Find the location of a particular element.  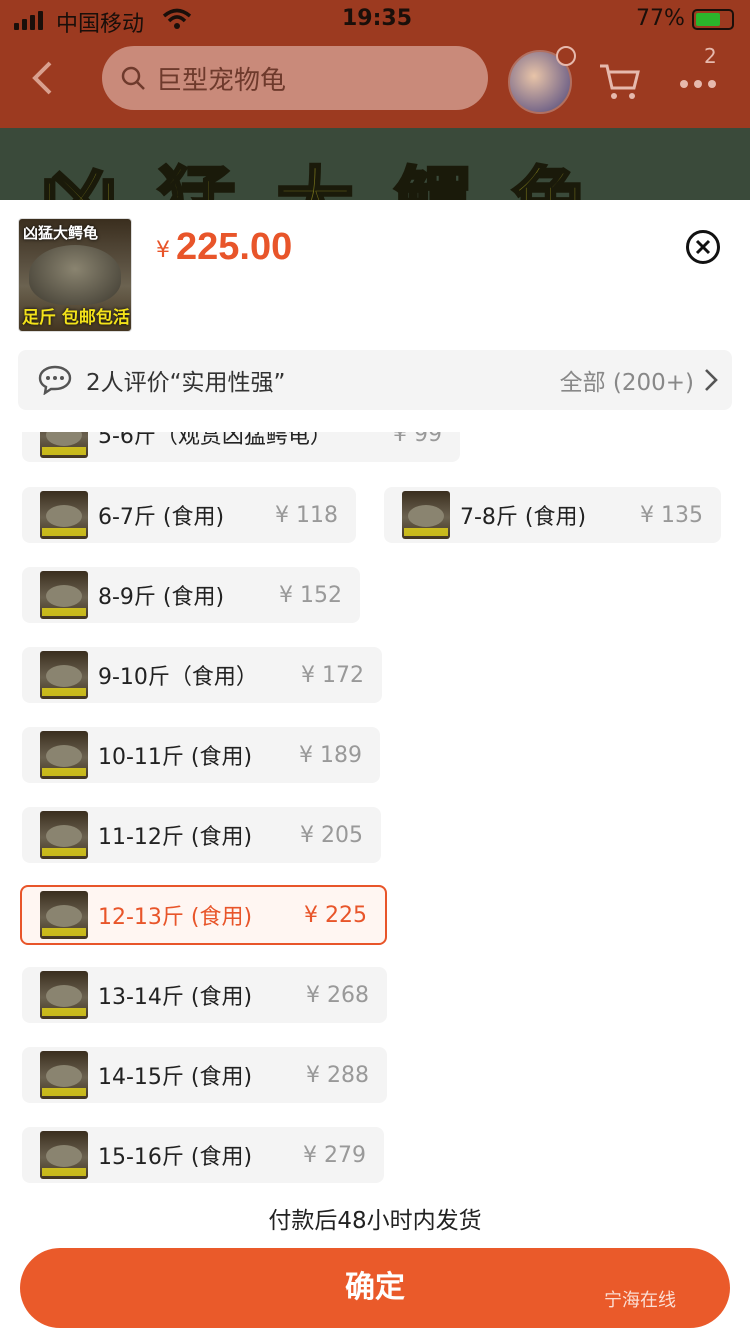

sku-option-label: 8-9斤 (食用) is located at coordinates (161, 597).